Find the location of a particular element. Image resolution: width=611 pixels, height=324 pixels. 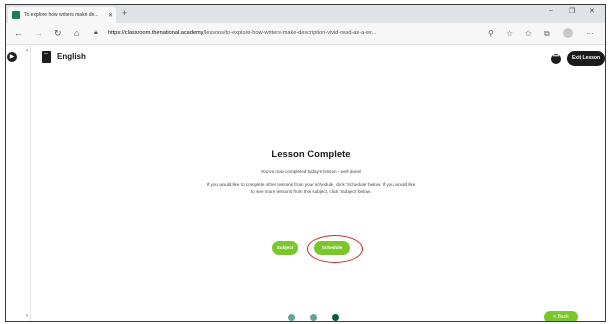

minimize-button: – is located at coordinates (551, 10).